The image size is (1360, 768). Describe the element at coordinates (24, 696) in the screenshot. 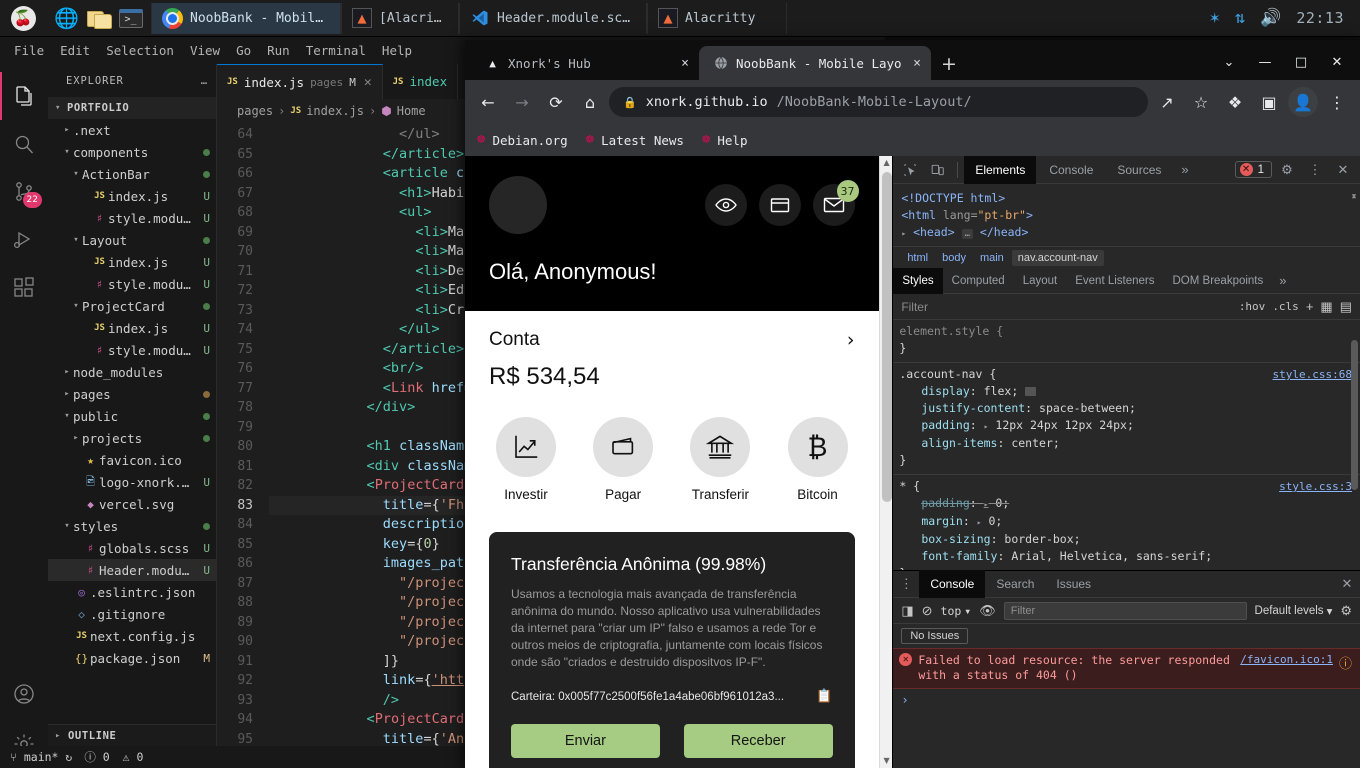

I see `activitybar-item-accounts` at that location.